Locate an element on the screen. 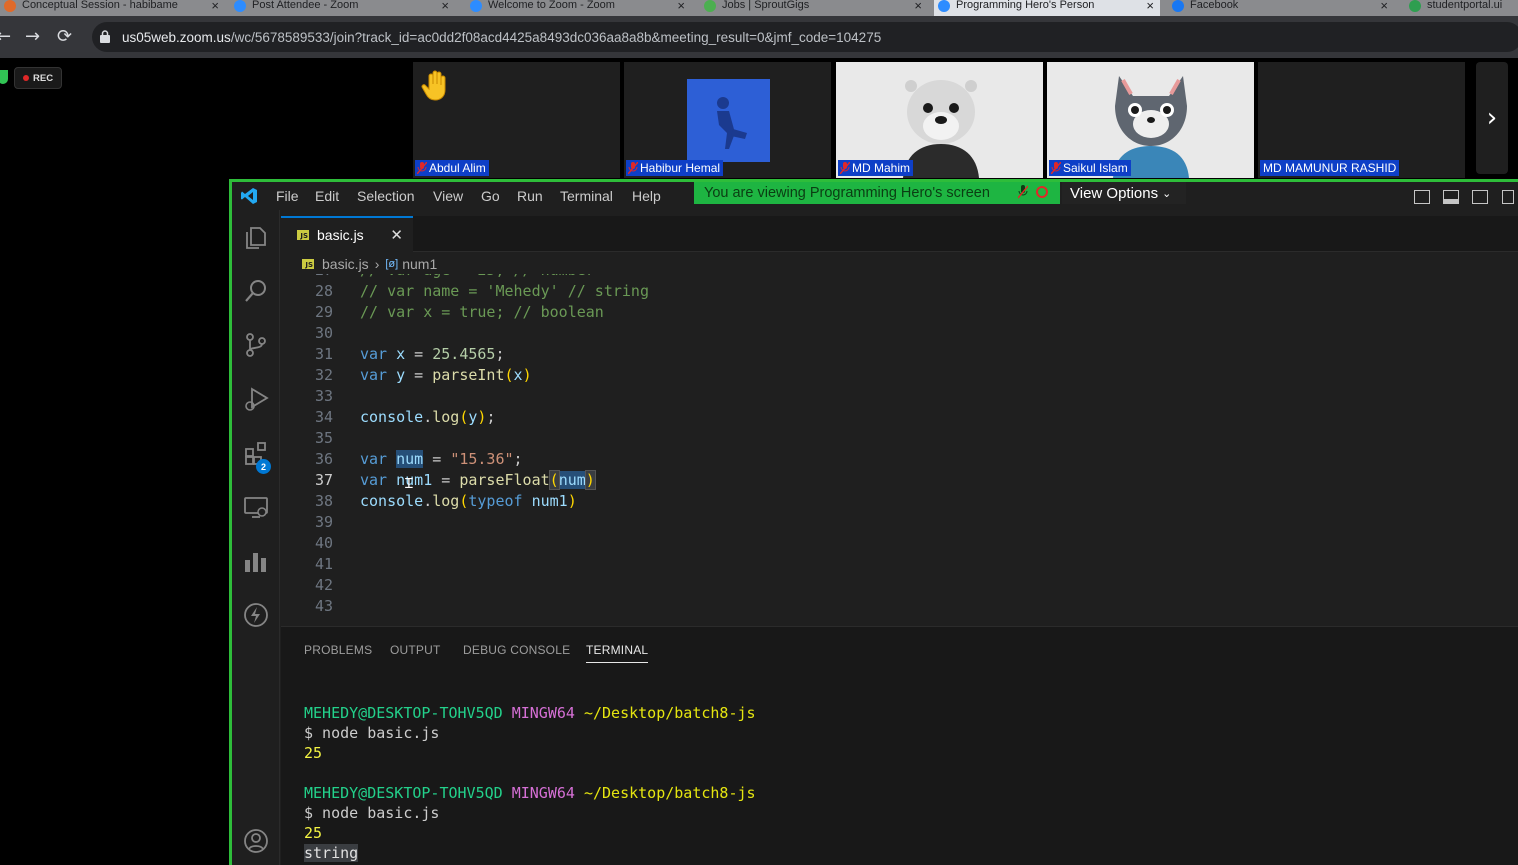 The height and width of the screenshot is (865, 1518). editor-tabs: JS basic.js ✕ is located at coordinates (899, 234).